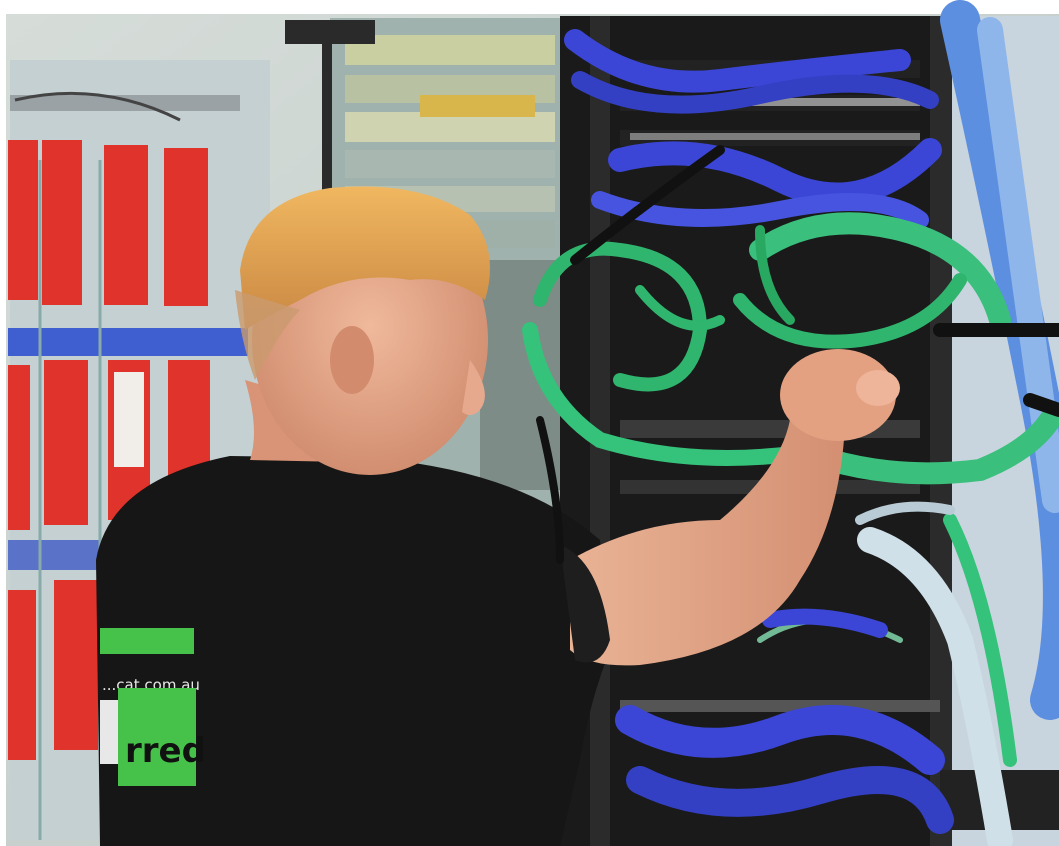  Describe the element at coordinates (153, 707) in the screenshot. I see `shirt-logo: ...cat.com.au rred` at that location.